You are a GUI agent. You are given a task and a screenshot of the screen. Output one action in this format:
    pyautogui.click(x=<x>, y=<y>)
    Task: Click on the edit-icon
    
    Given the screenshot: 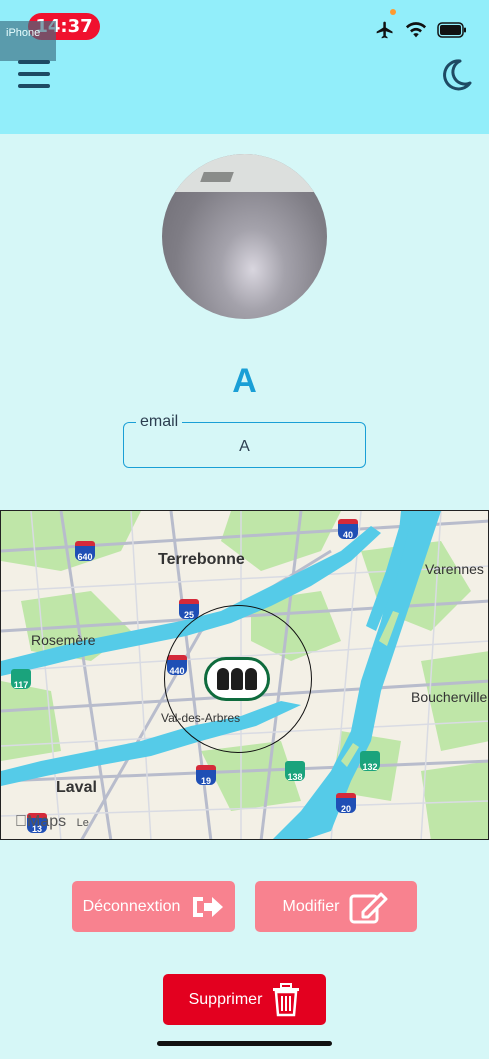 What is the action you would take?
    pyautogui.click(x=368, y=907)
    